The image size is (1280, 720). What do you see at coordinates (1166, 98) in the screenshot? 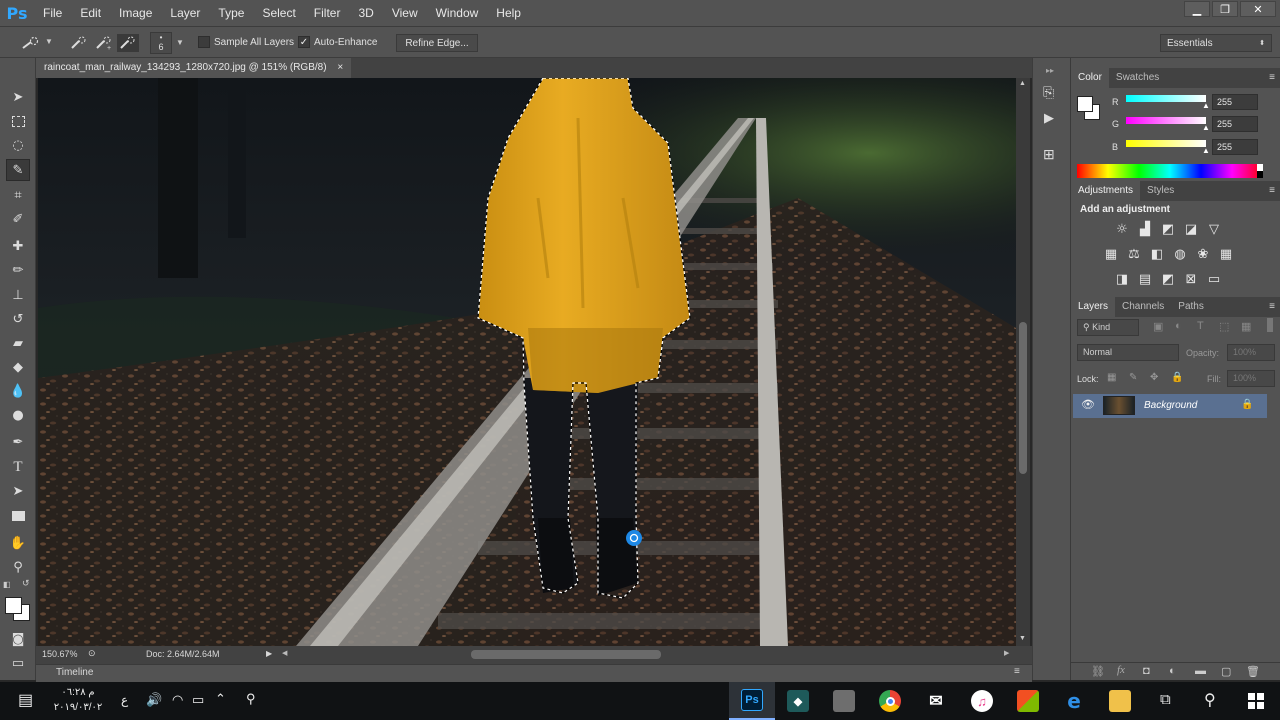
I see `channel-r-slider` at bounding box center [1166, 98].